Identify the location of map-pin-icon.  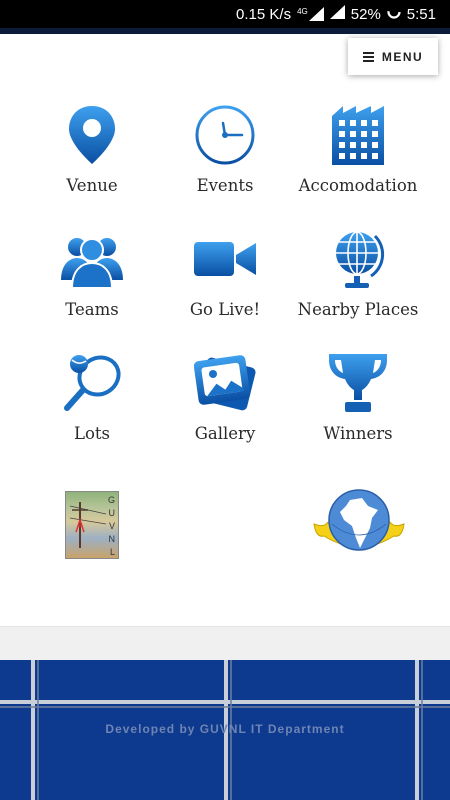
(92, 135).